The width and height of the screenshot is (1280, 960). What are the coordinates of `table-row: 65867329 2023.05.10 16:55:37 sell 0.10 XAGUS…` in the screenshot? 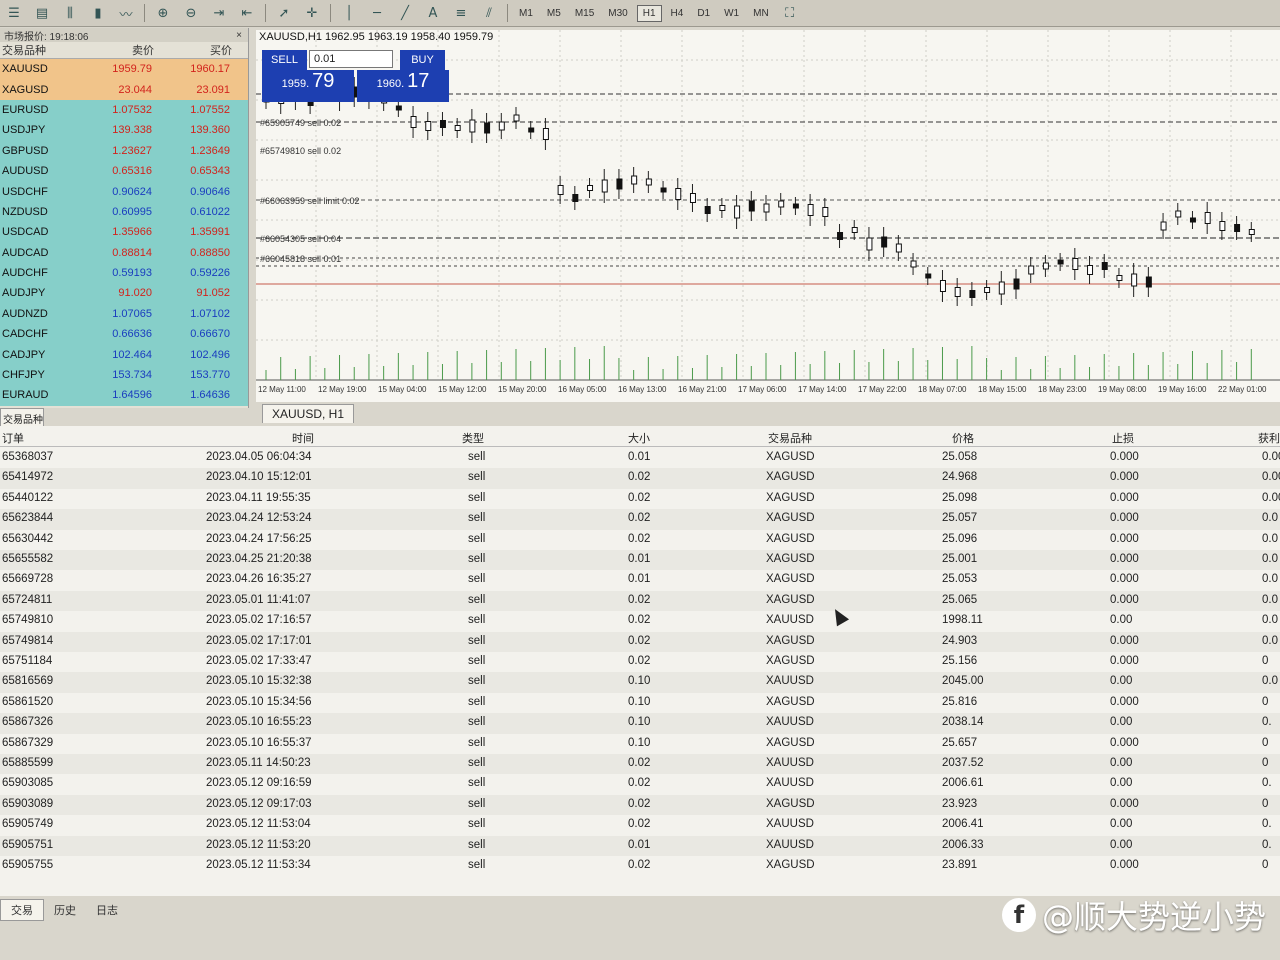 It's located at (640, 744).